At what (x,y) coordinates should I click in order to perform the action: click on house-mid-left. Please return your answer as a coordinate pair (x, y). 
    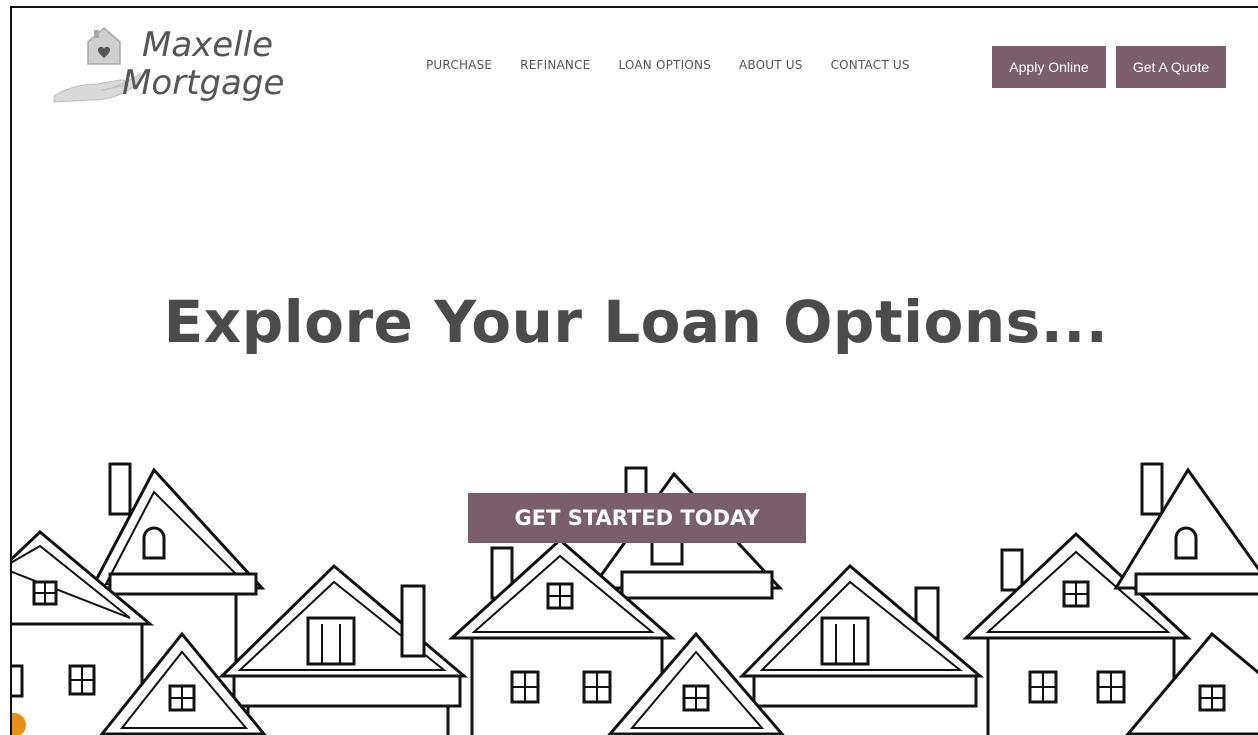
    Looking at the image, I should click on (343, 649).